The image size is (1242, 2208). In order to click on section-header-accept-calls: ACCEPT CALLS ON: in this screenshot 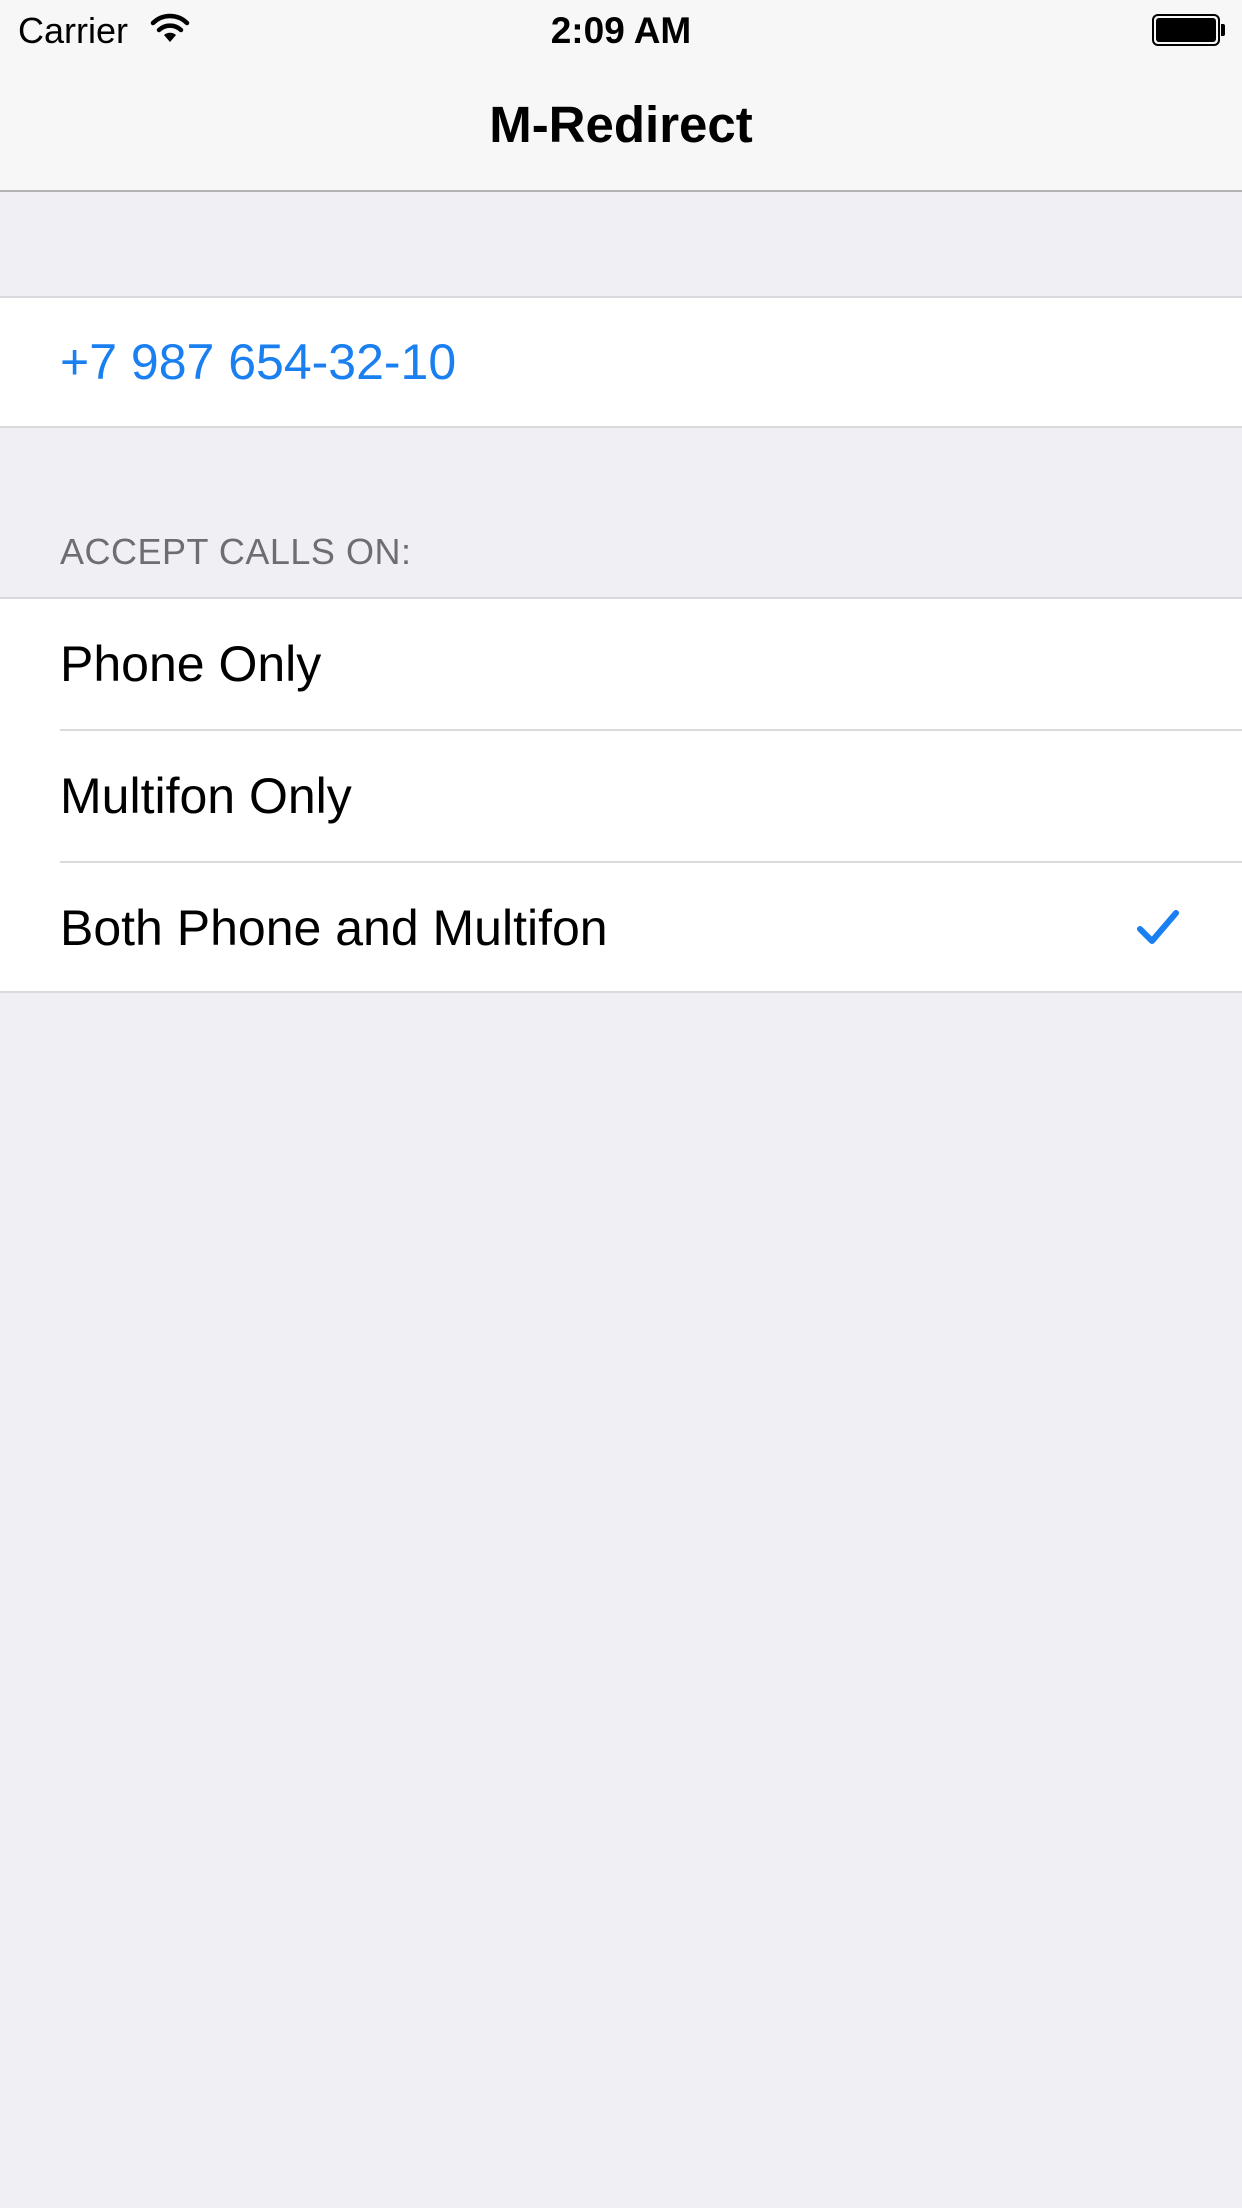, I will do `click(236, 551)`.